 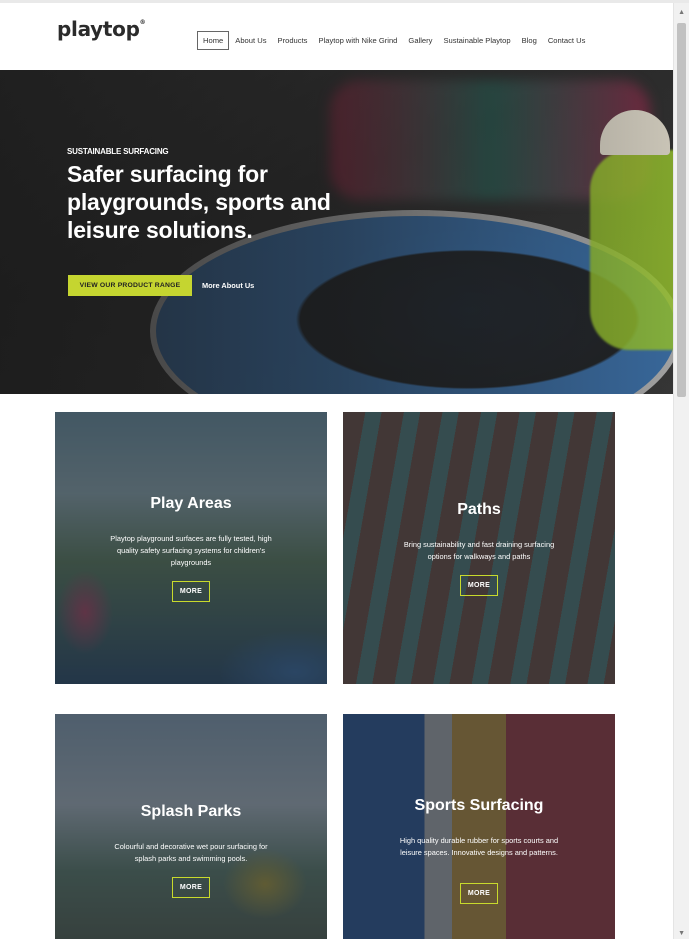 I want to click on site-logo: playtop®, so click(x=101, y=29).